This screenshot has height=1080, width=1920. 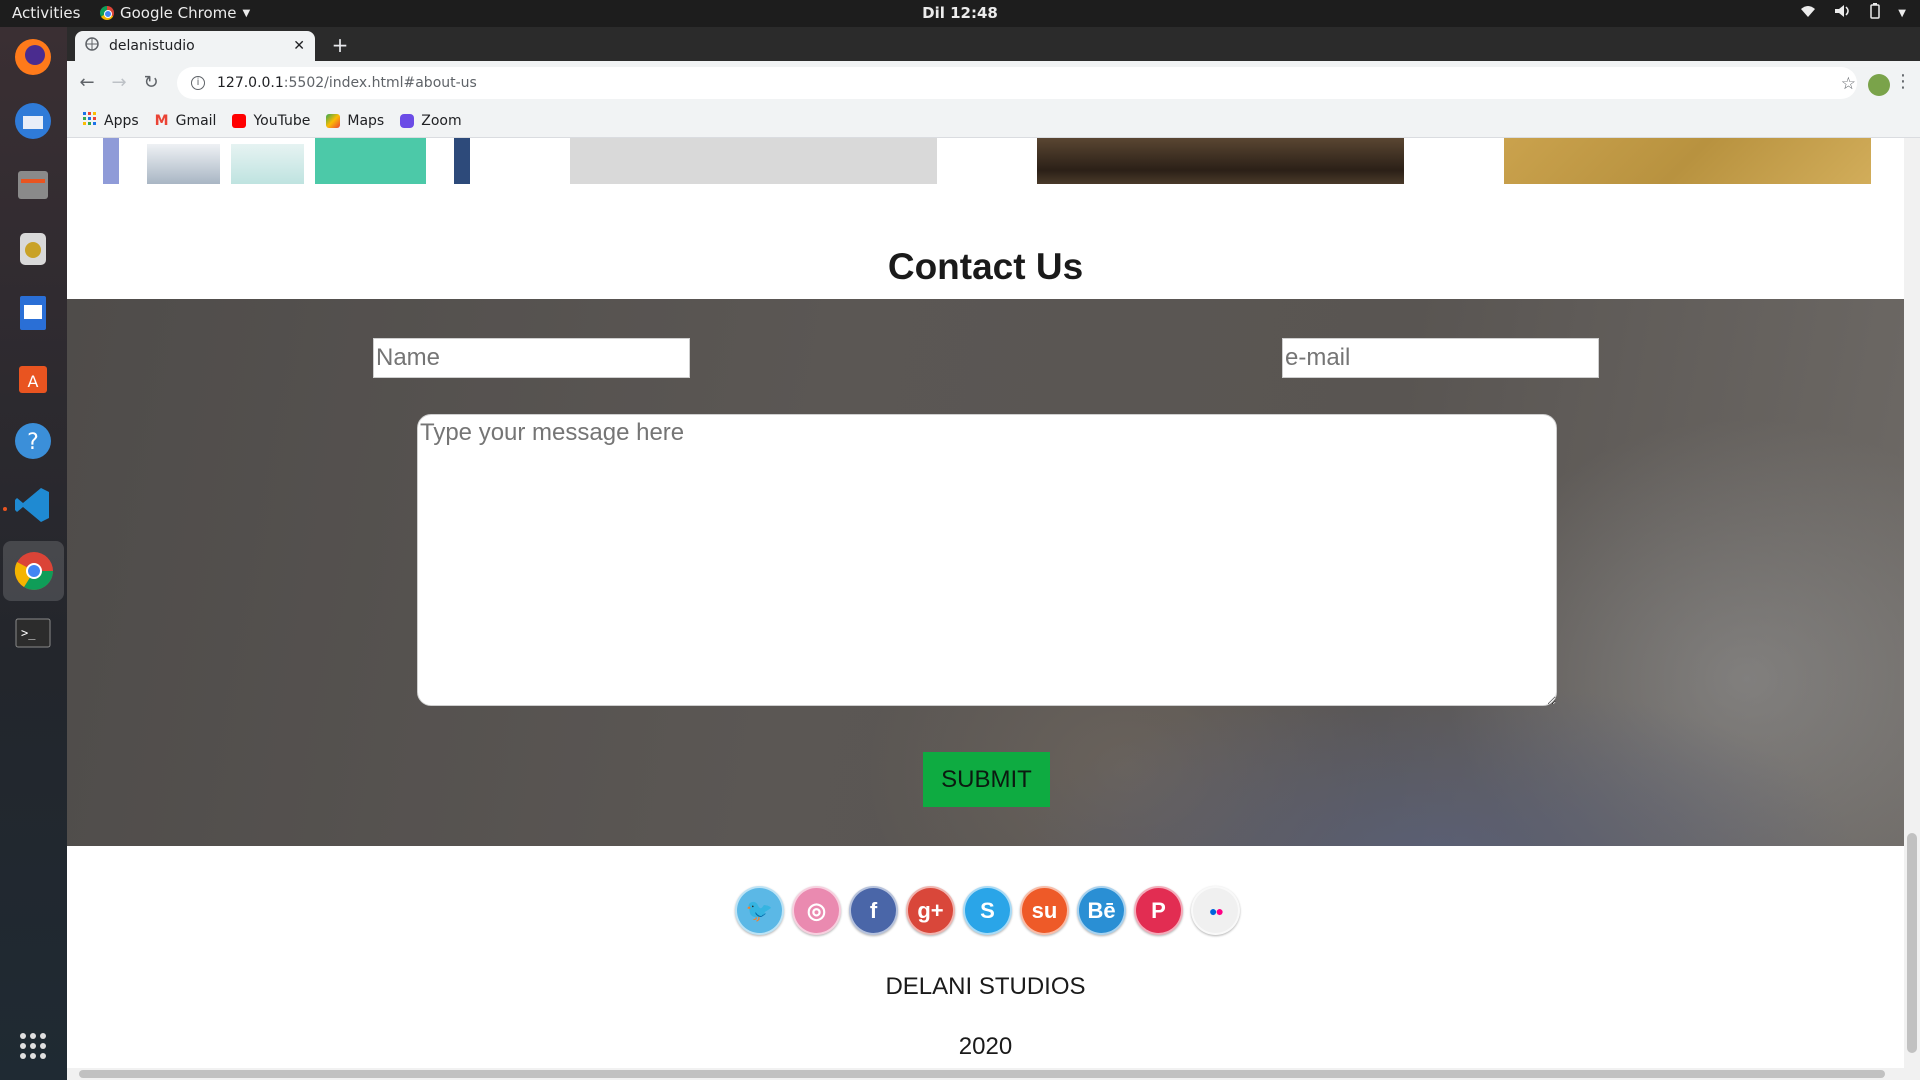 What do you see at coordinates (1912, 603) in the screenshot?
I see `vertical-scrollbar` at bounding box center [1912, 603].